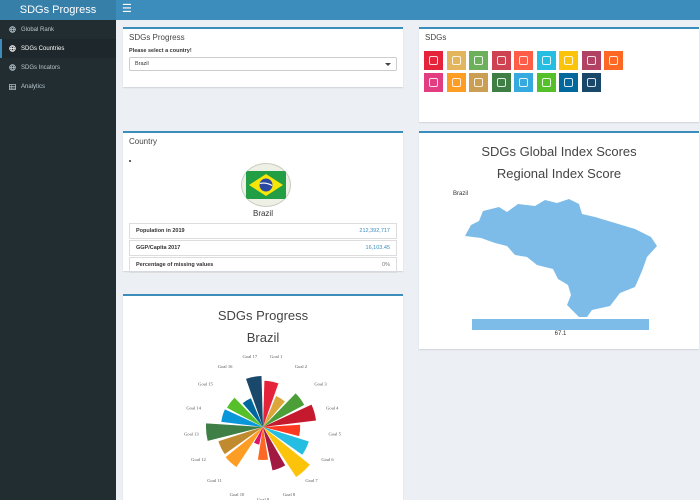 This screenshot has height=500, width=700. I want to click on sdg-goal-9-tile, so click(613, 60).